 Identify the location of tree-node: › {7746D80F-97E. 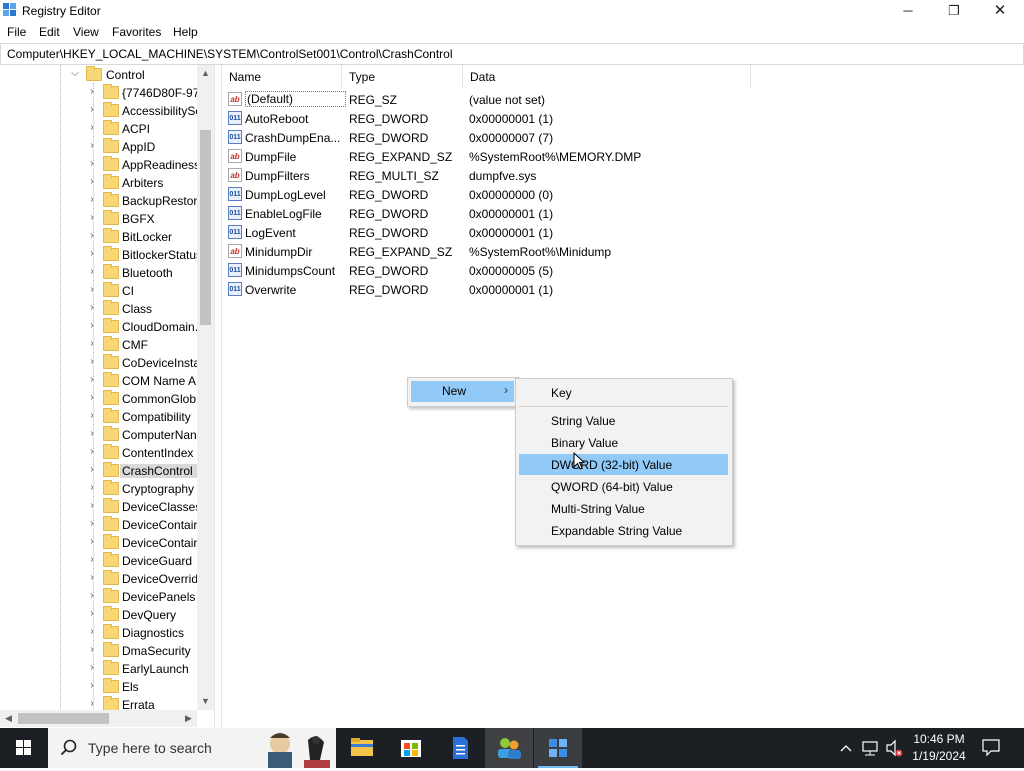
(98, 93).